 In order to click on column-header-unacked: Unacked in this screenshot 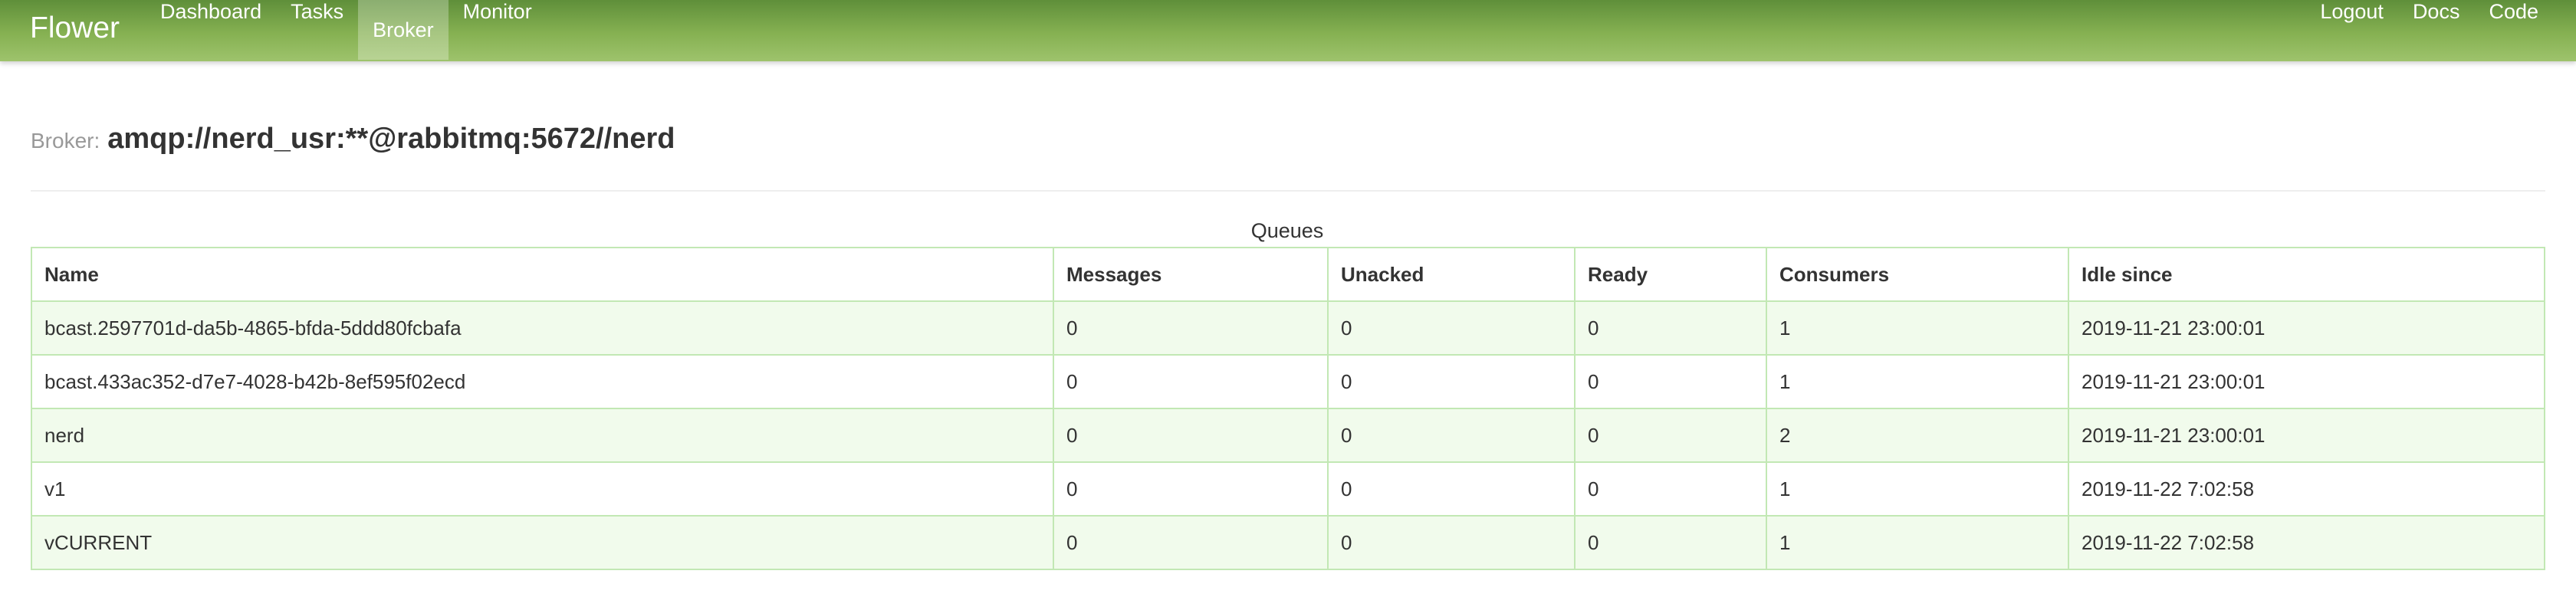, I will do `click(1452, 274)`.